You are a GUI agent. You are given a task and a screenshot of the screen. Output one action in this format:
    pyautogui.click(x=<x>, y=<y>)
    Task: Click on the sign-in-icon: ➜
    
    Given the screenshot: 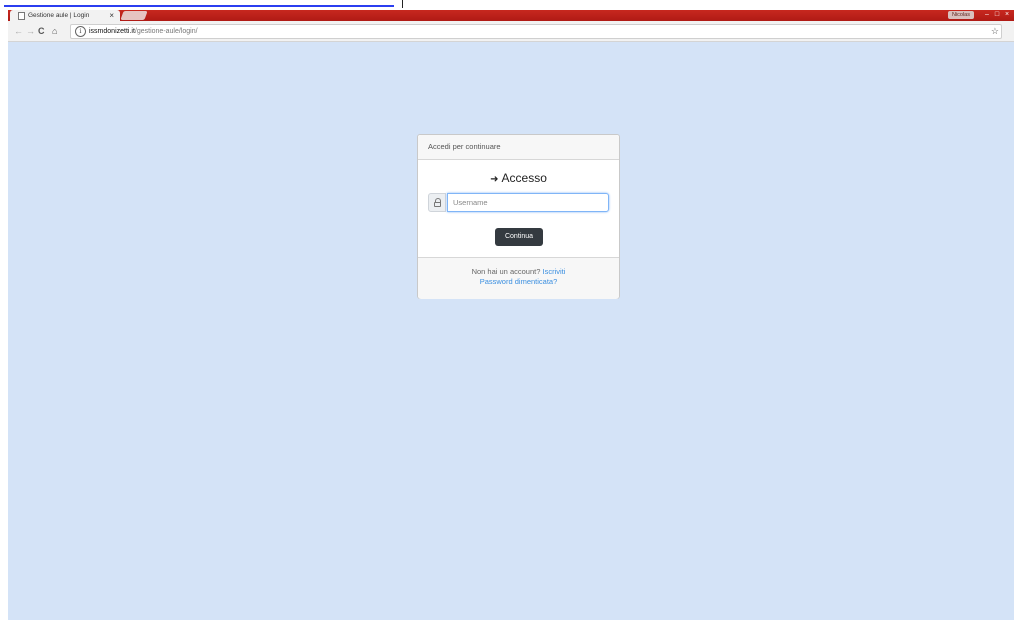 What is the action you would take?
    pyautogui.click(x=494, y=179)
    